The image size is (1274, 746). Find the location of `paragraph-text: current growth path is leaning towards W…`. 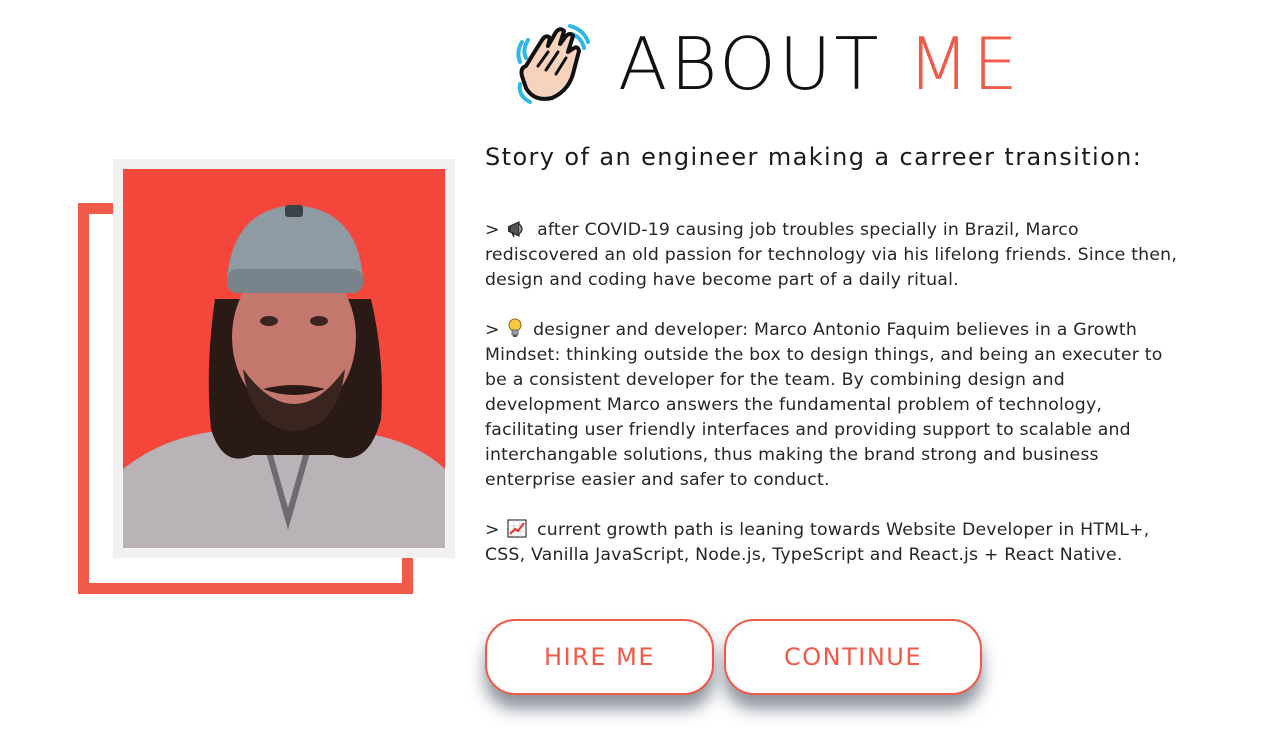

paragraph-text: current growth path is leaning towards W… is located at coordinates (817, 542).